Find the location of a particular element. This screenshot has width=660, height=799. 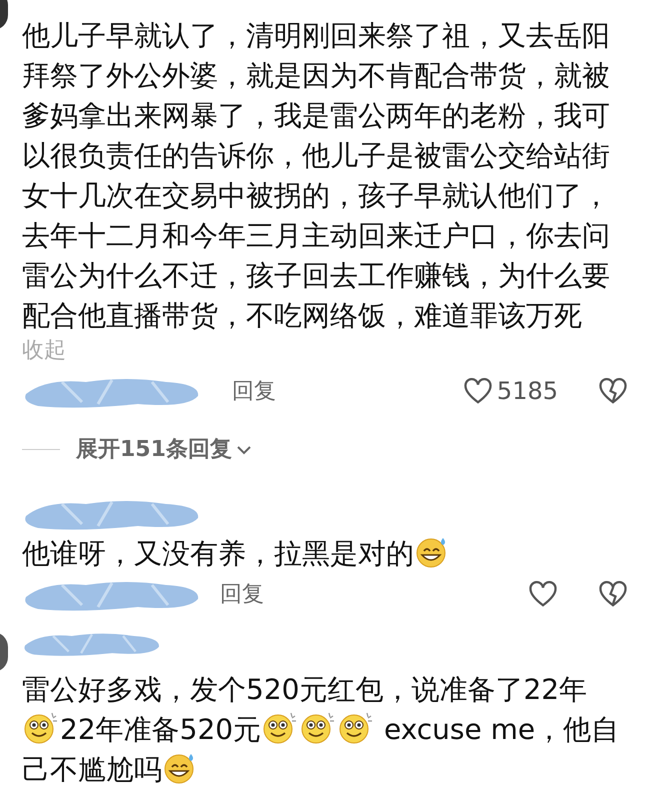

chevron-down-icon is located at coordinates (244, 450).